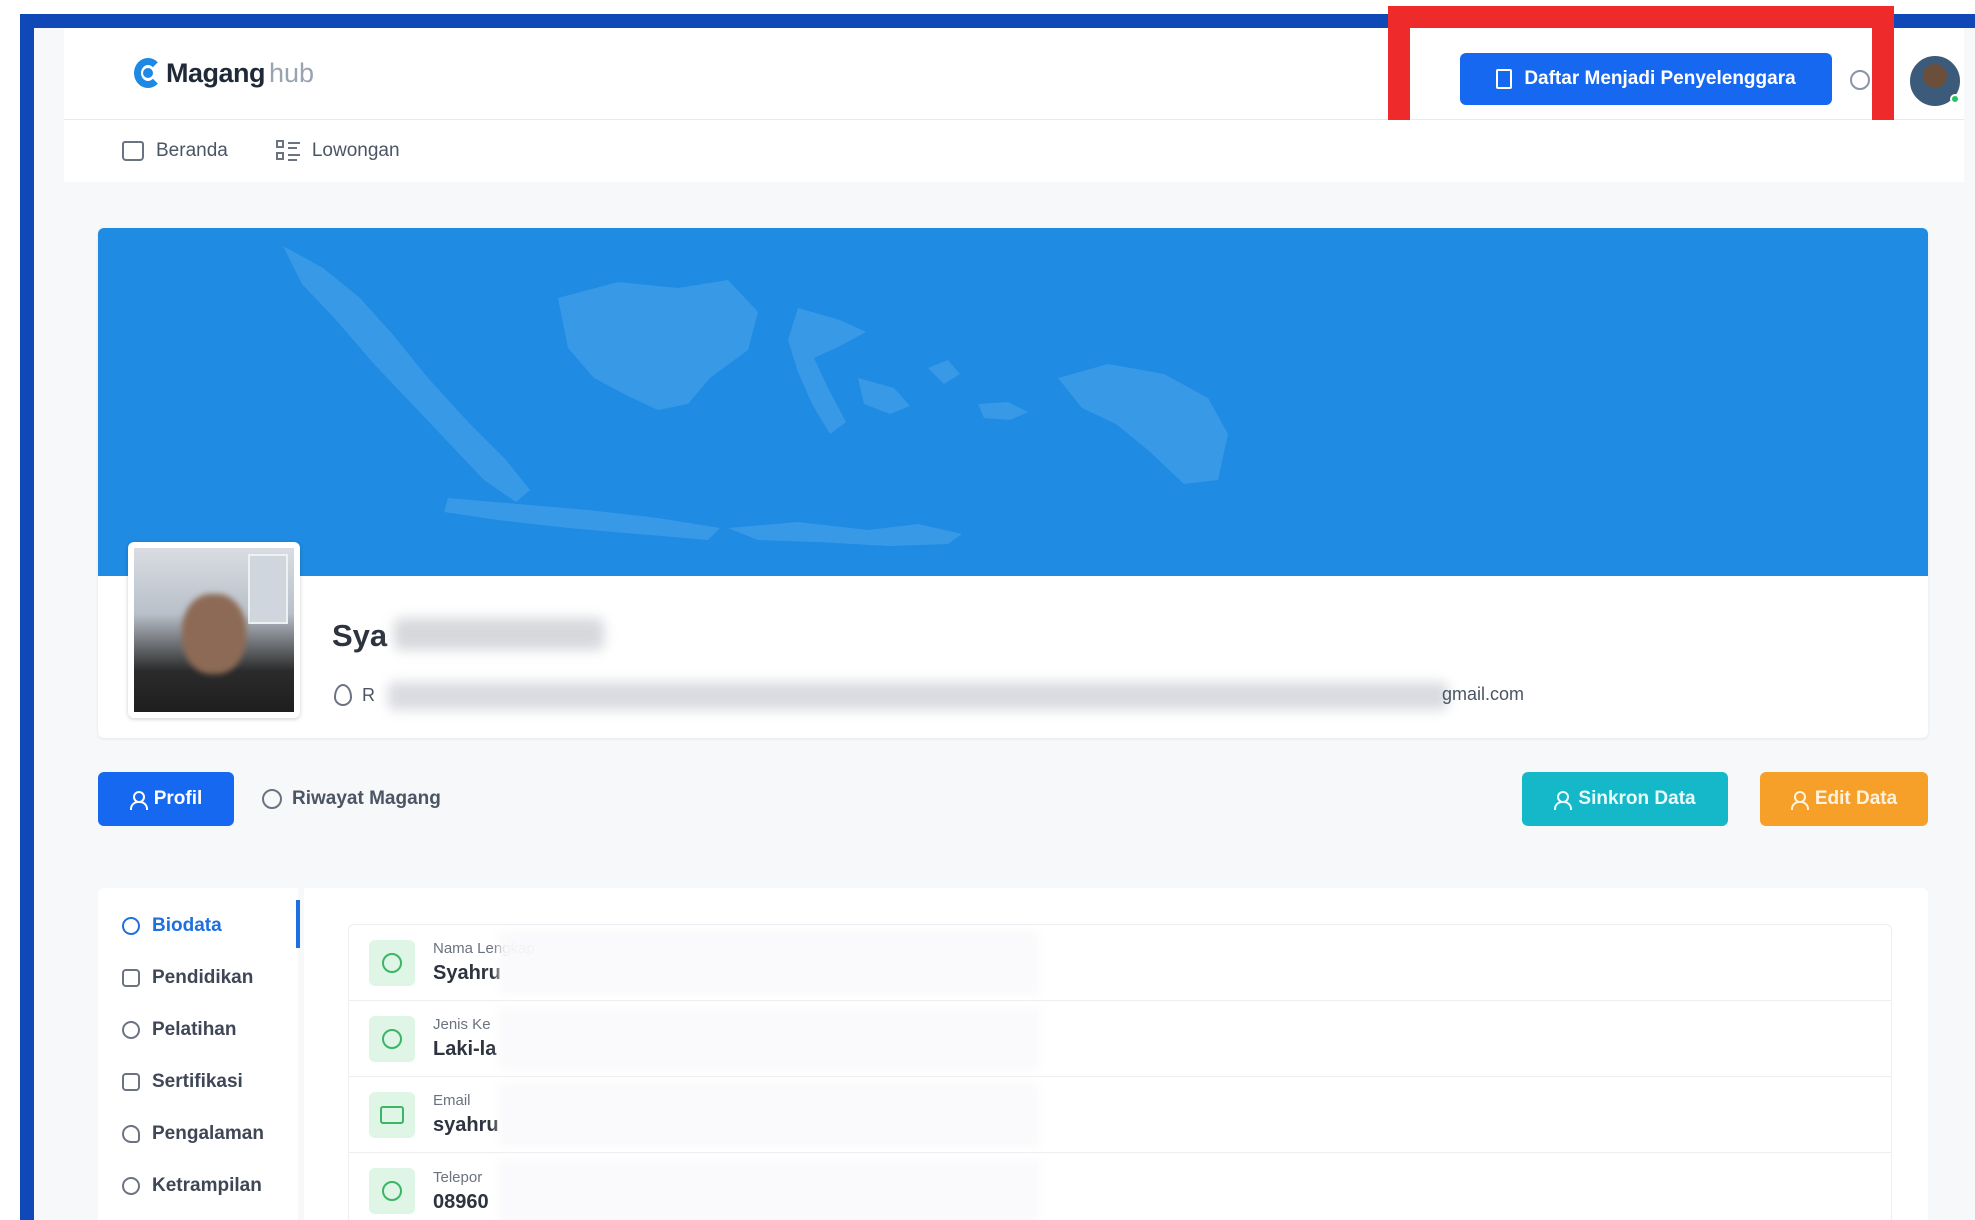 This screenshot has width=1975, height=1220. What do you see at coordinates (354, 695) in the screenshot?
I see `contact-address: R` at bounding box center [354, 695].